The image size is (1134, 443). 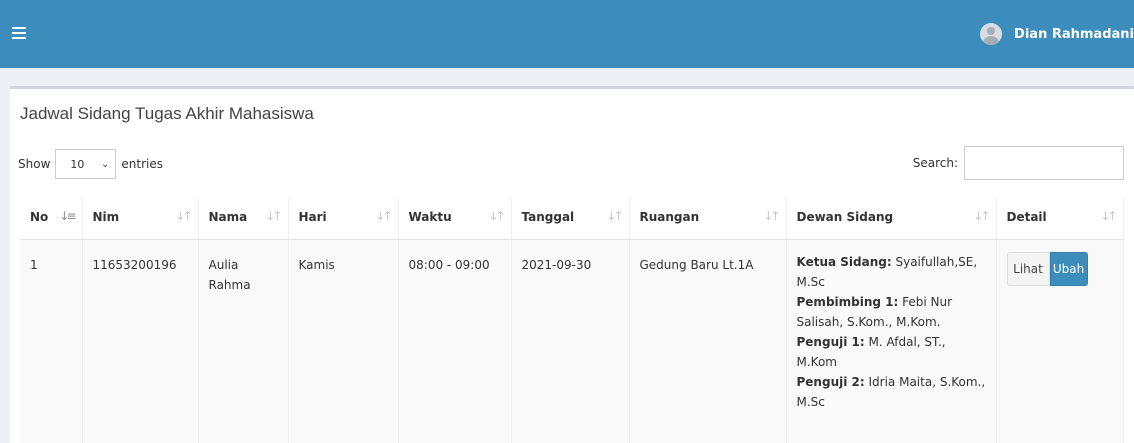 I want to click on search-input, so click(x=1044, y=163).